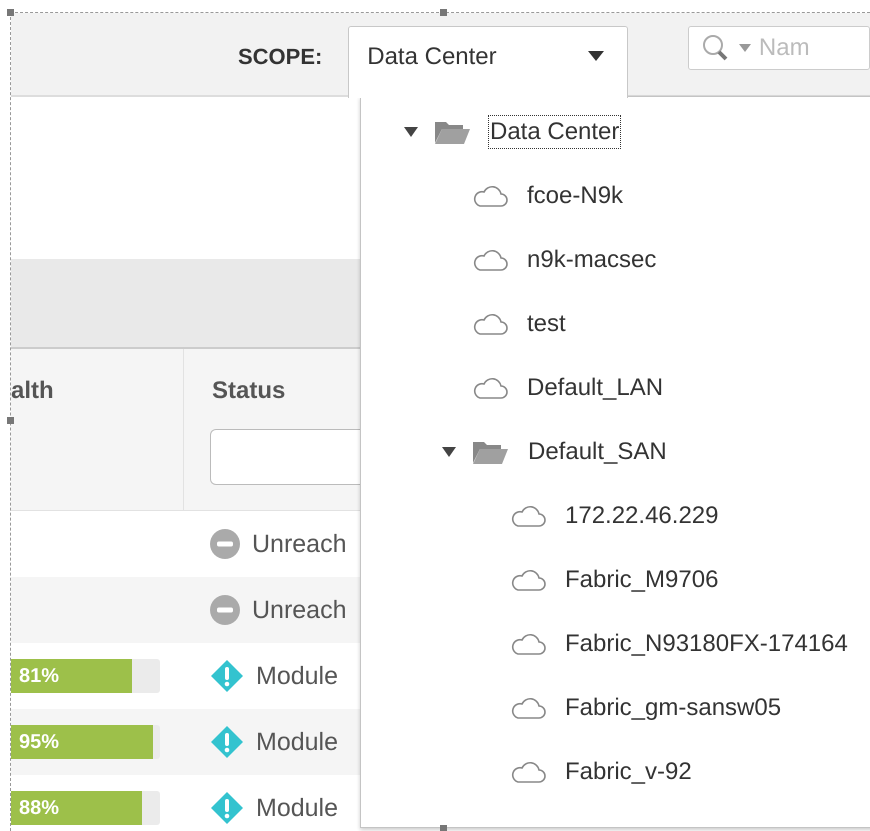 Image resolution: width=870 pixels, height=831 pixels. Describe the element at coordinates (33, 391) in the screenshot. I see `column-header: alth` at that location.